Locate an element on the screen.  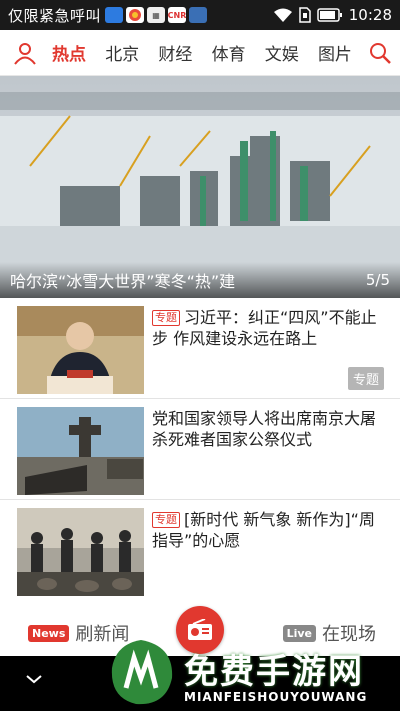
user-icon is located at coordinates (25, 53).